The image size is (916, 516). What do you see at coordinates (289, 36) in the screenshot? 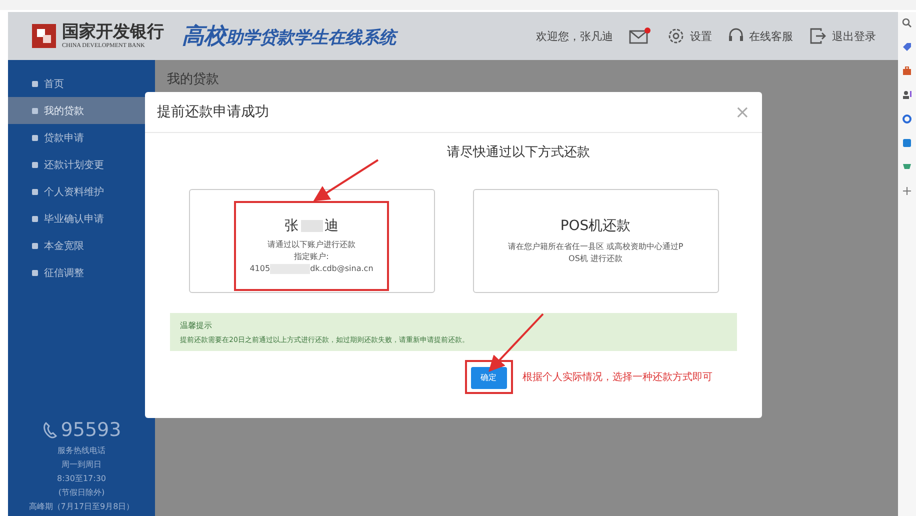
I see `system-title: 高校助学贷款学生在线系统` at bounding box center [289, 36].